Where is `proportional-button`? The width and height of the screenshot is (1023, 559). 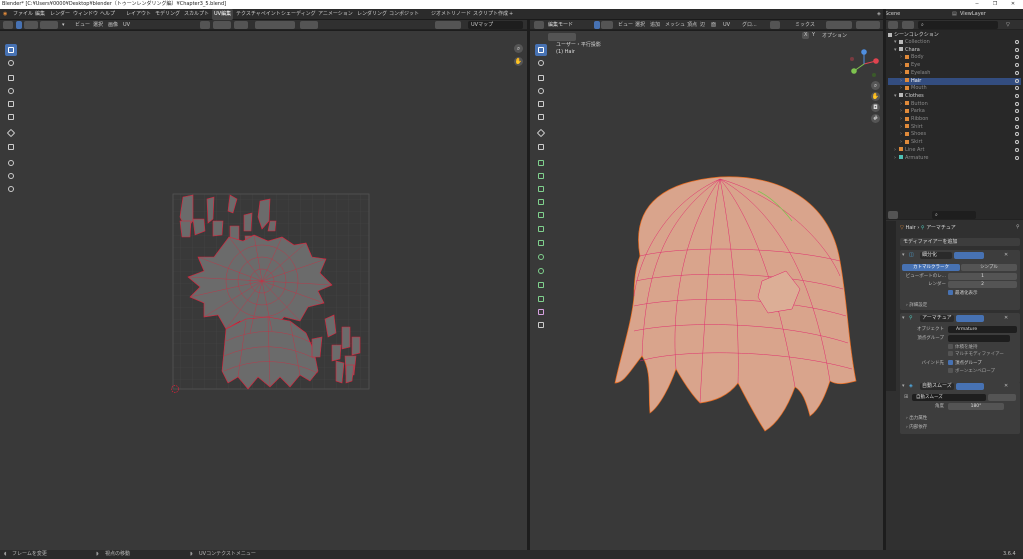 proportional-button is located at coordinates (241, 25).